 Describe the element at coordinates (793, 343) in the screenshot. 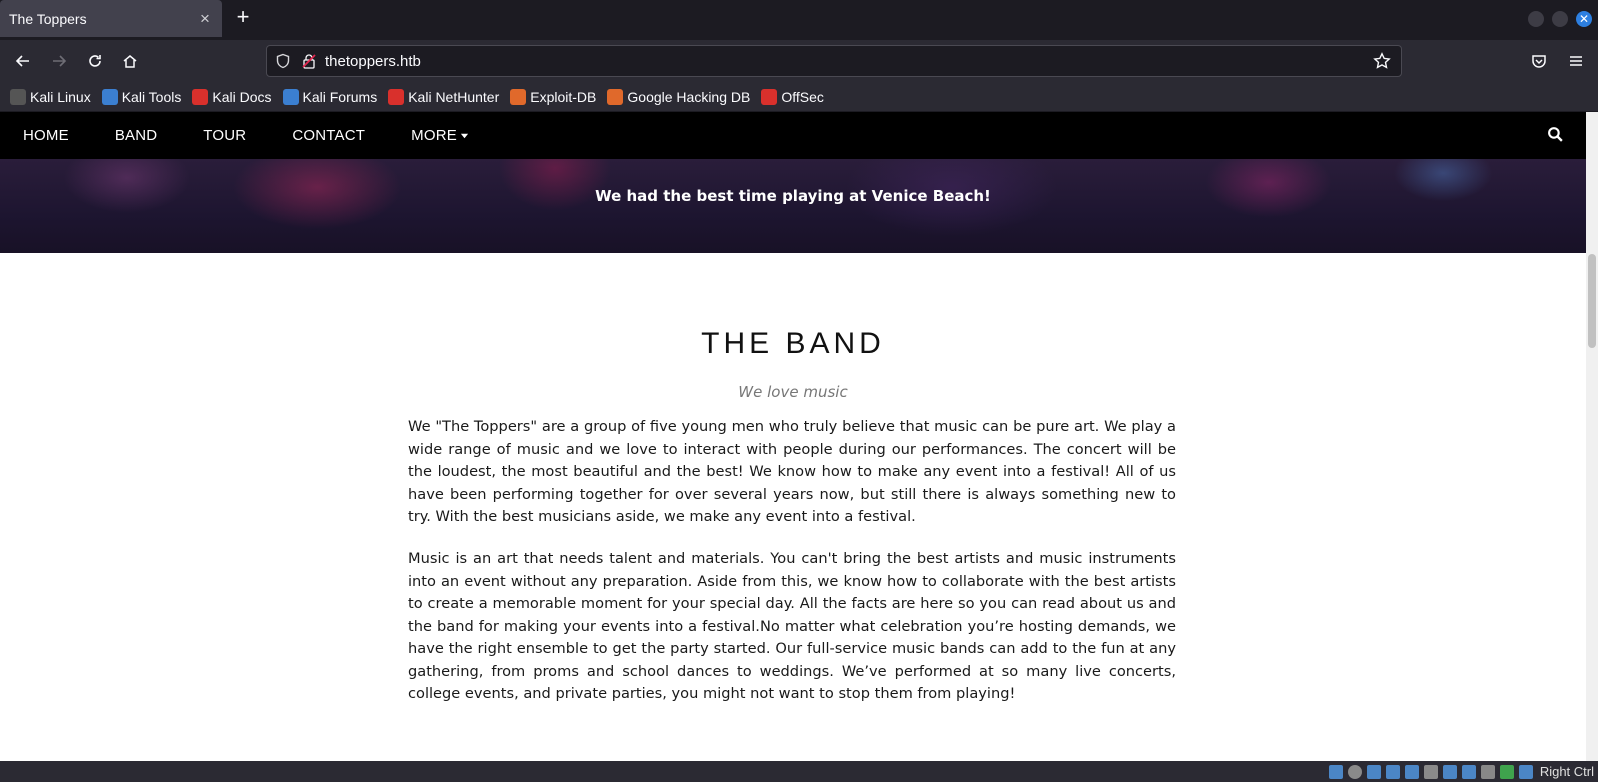

I see `band-title: THE BAND` at that location.